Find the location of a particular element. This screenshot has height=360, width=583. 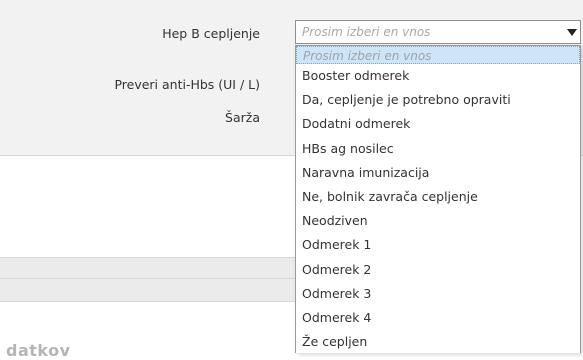

dropdown-option: Neodziven is located at coordinates (438, 221).